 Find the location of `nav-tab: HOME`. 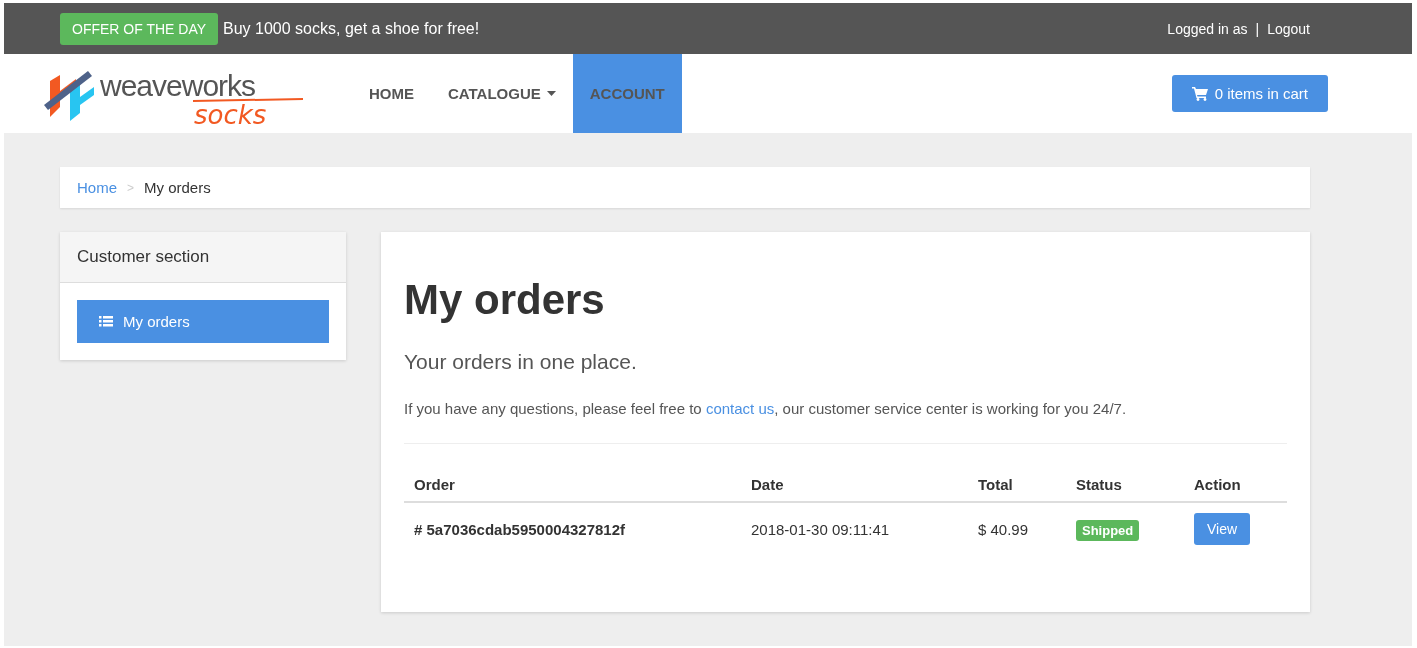

nav-tab: HOME is located at coordinates (391, 93).